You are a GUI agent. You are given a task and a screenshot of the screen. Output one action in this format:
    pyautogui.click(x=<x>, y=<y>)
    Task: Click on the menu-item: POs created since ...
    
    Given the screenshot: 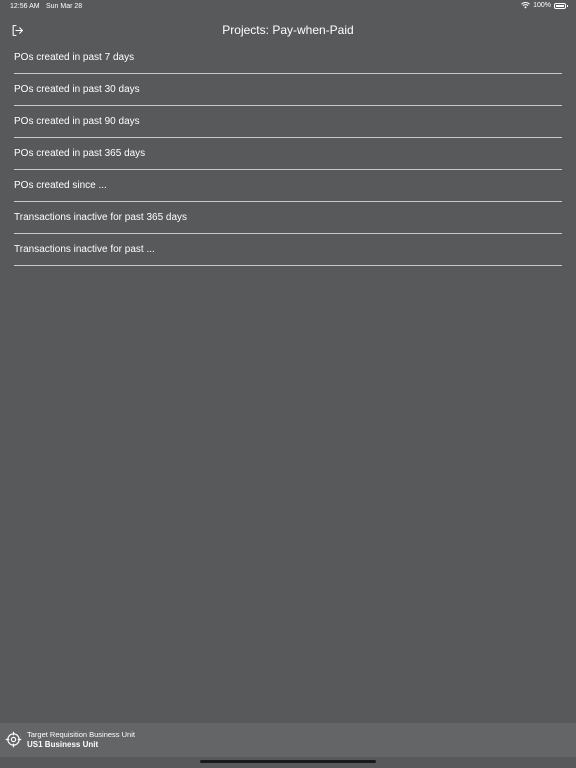 What is the action you would take?
    pyautogui.click(x=288, y=186)
    